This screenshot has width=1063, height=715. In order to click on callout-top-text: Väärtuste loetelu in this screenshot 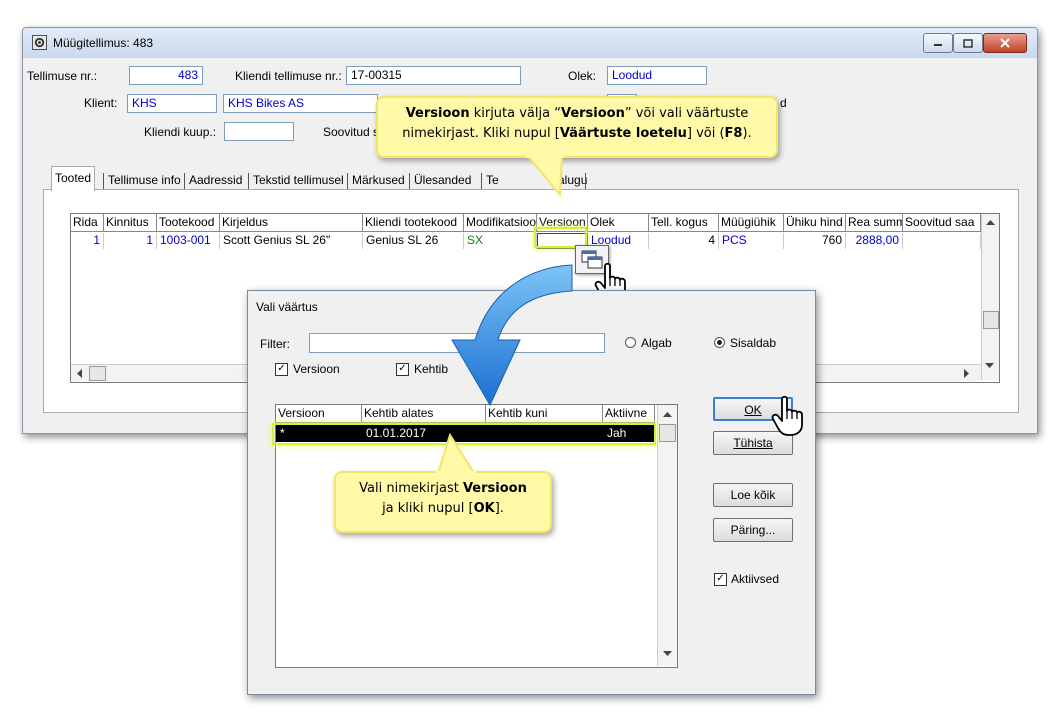, I will do `click(623, 133)`.